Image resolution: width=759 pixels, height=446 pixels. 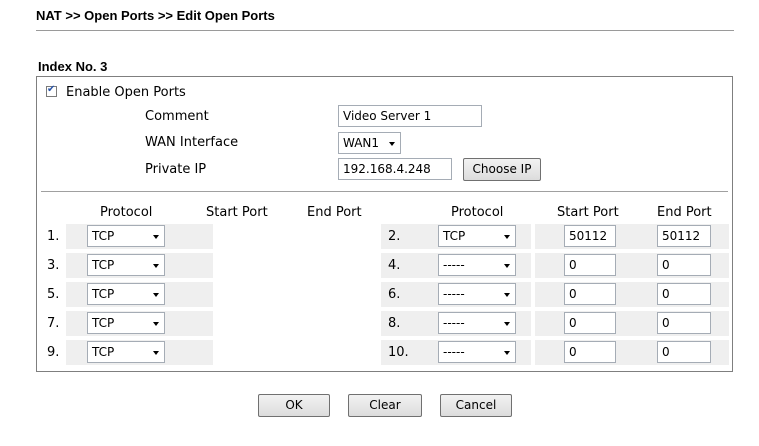 What do you see at coordinates (192, 142) in the screenshot?
I see `wan-interface-label: WAN Interface` at bounding box center [192, 142].